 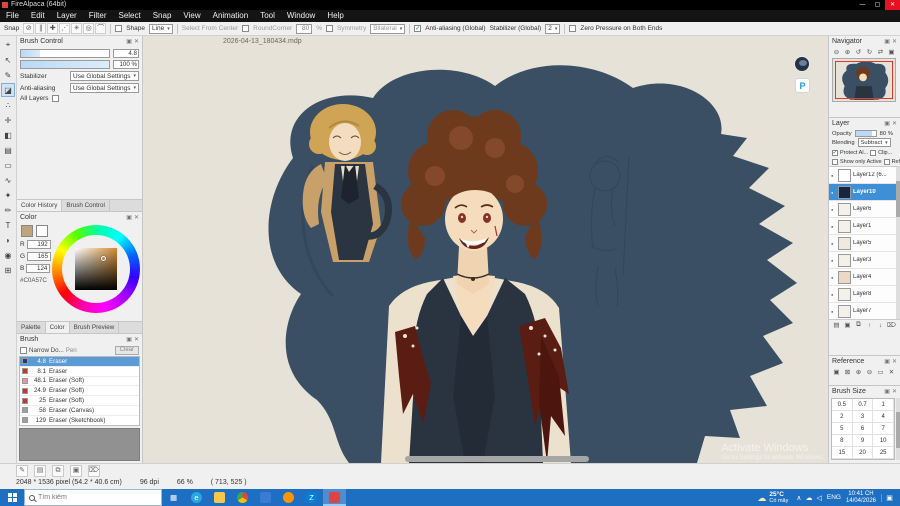 I want to click on navigator-tool-icon: ⇄, so click(x=880, y=52).